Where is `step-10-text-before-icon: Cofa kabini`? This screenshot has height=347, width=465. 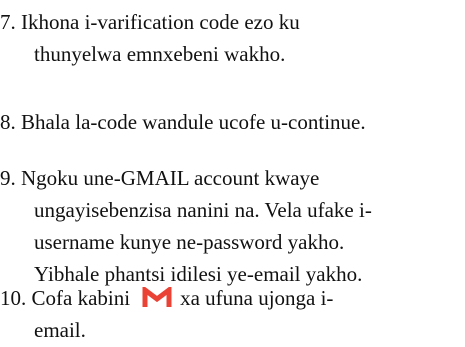 step-10-text-before-icon: Cofa kabini is located at coordinates (81, 298).